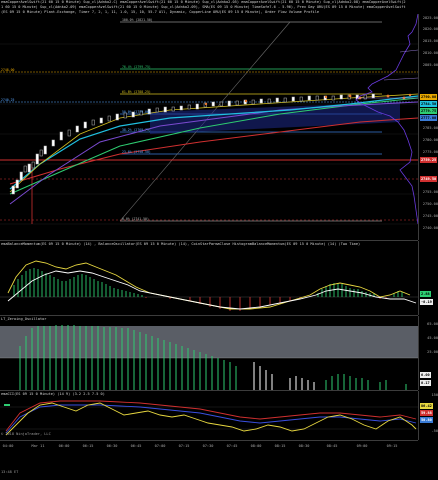 The width and height of the screenshot is (438, 480). Describe the element at coordinates (64, 446) in the screenshot. I see `time-label: 06:00` at that location.